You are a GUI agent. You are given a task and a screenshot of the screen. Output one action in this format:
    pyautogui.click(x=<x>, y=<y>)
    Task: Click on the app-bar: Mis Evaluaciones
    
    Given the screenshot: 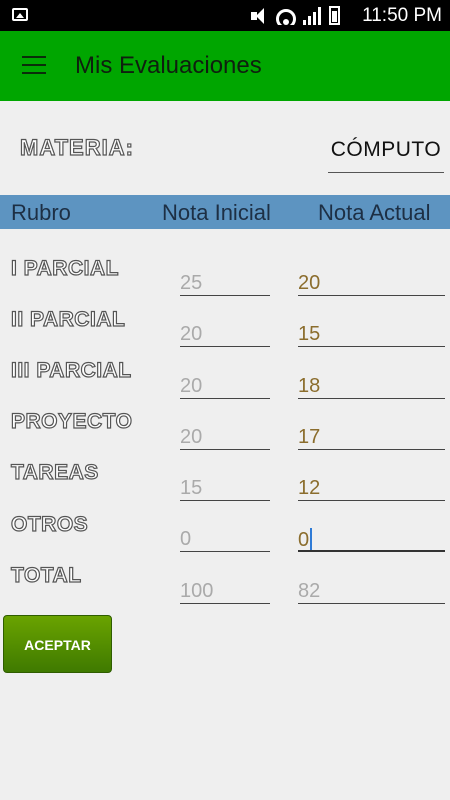 What is the action you would take?
    pyautogui.click(x=225, y=66)
    